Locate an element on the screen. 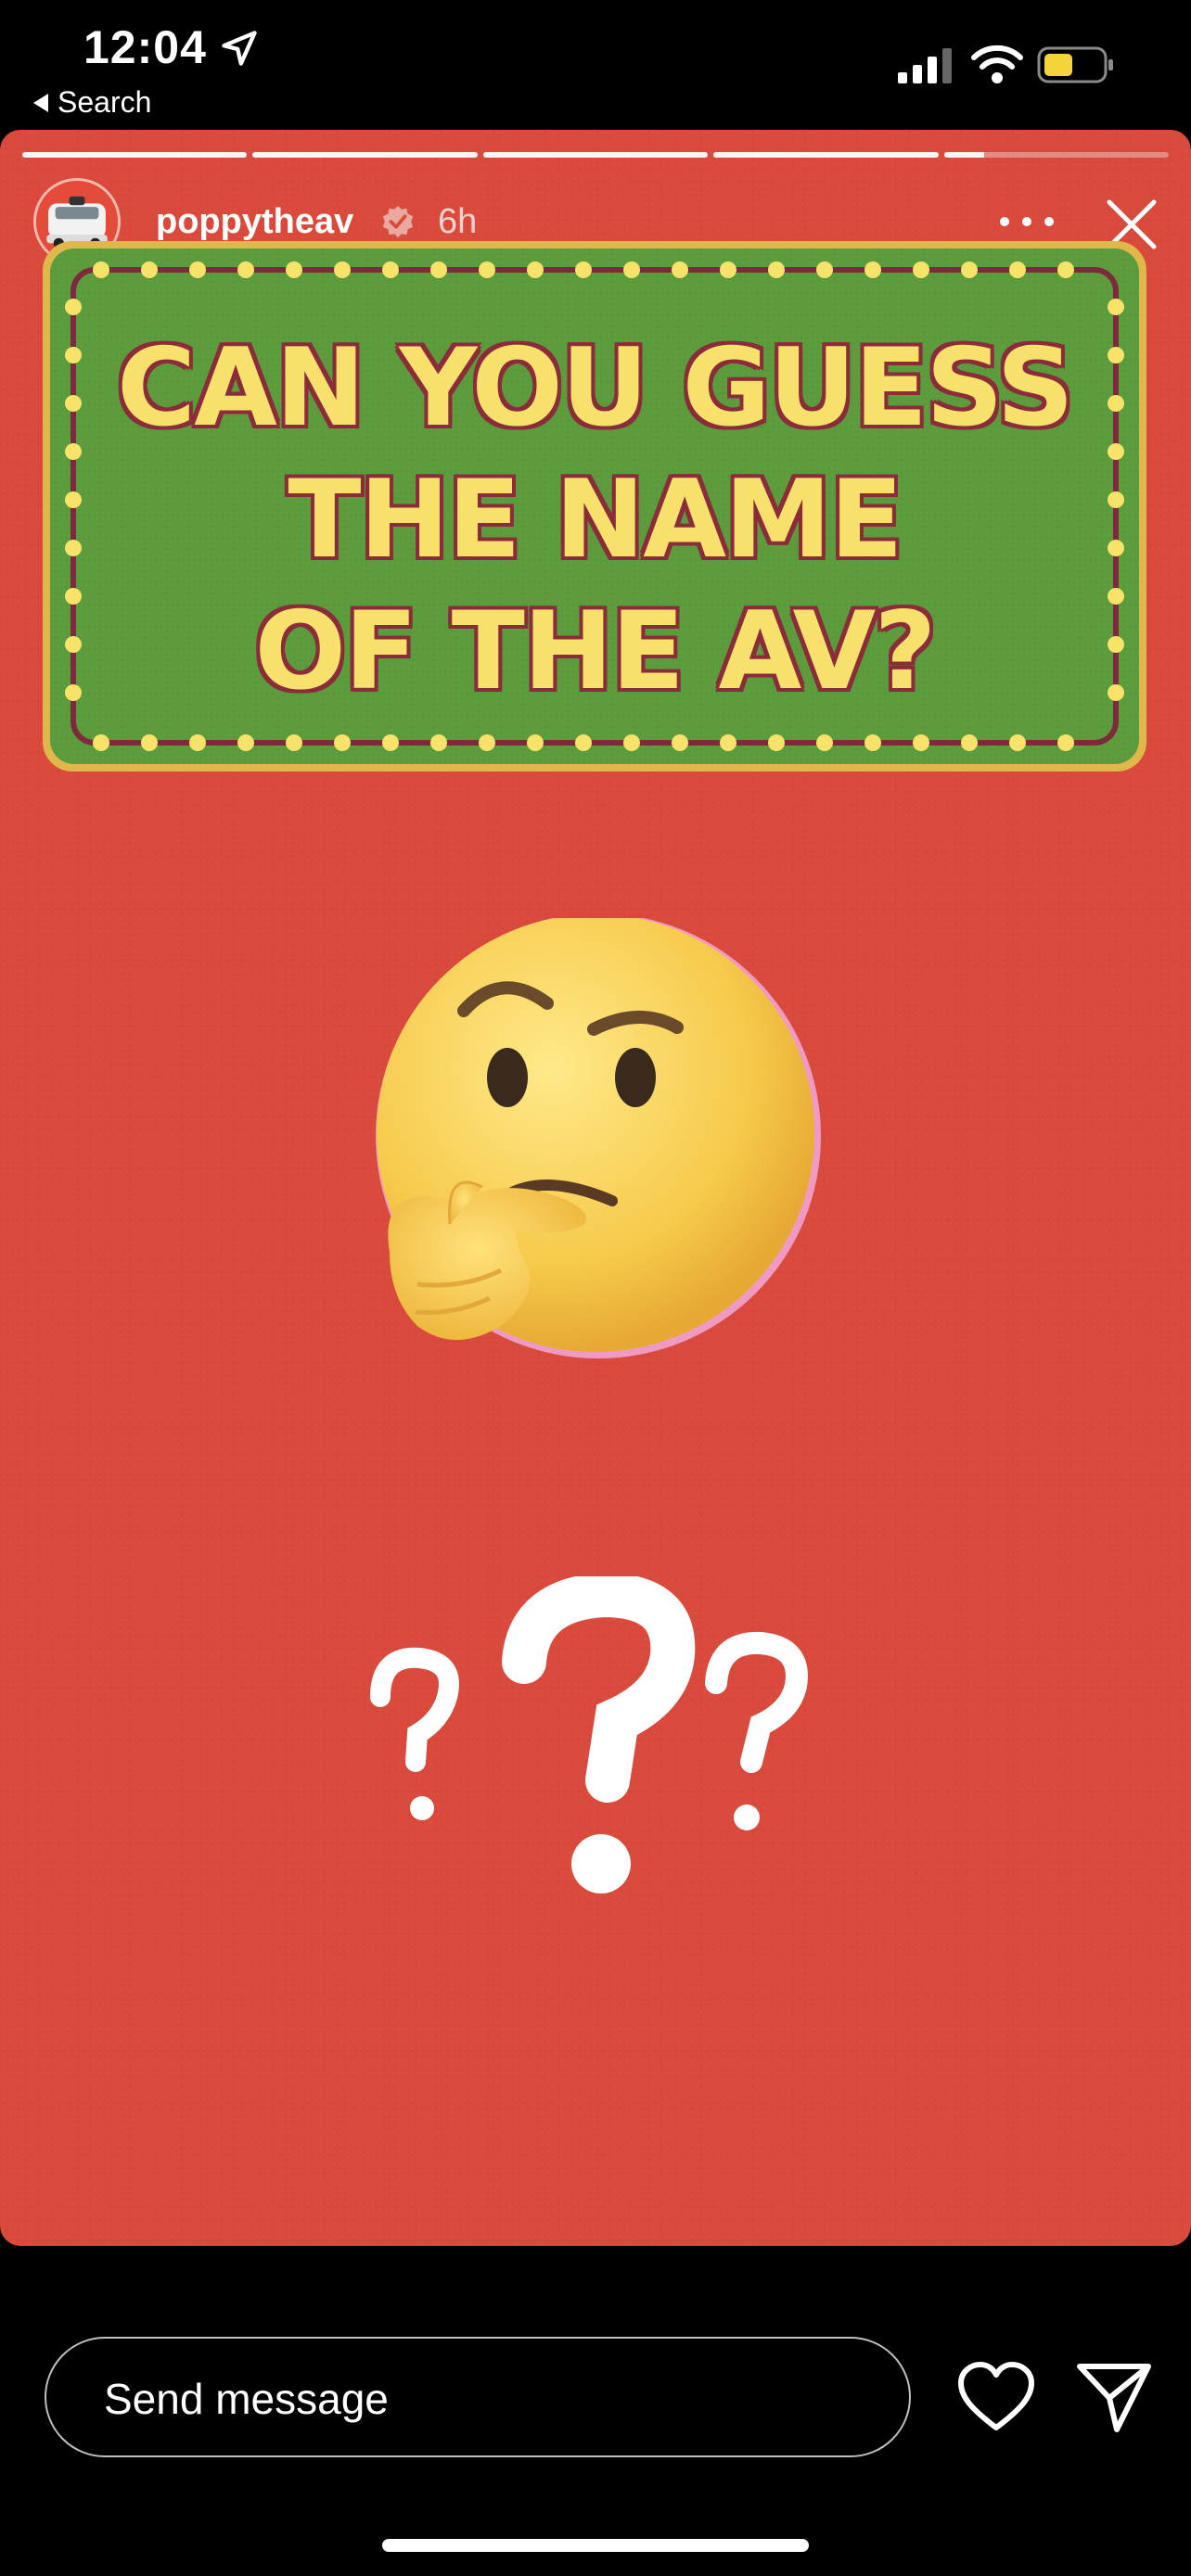  story-progress is located at coordinates (596, 155).